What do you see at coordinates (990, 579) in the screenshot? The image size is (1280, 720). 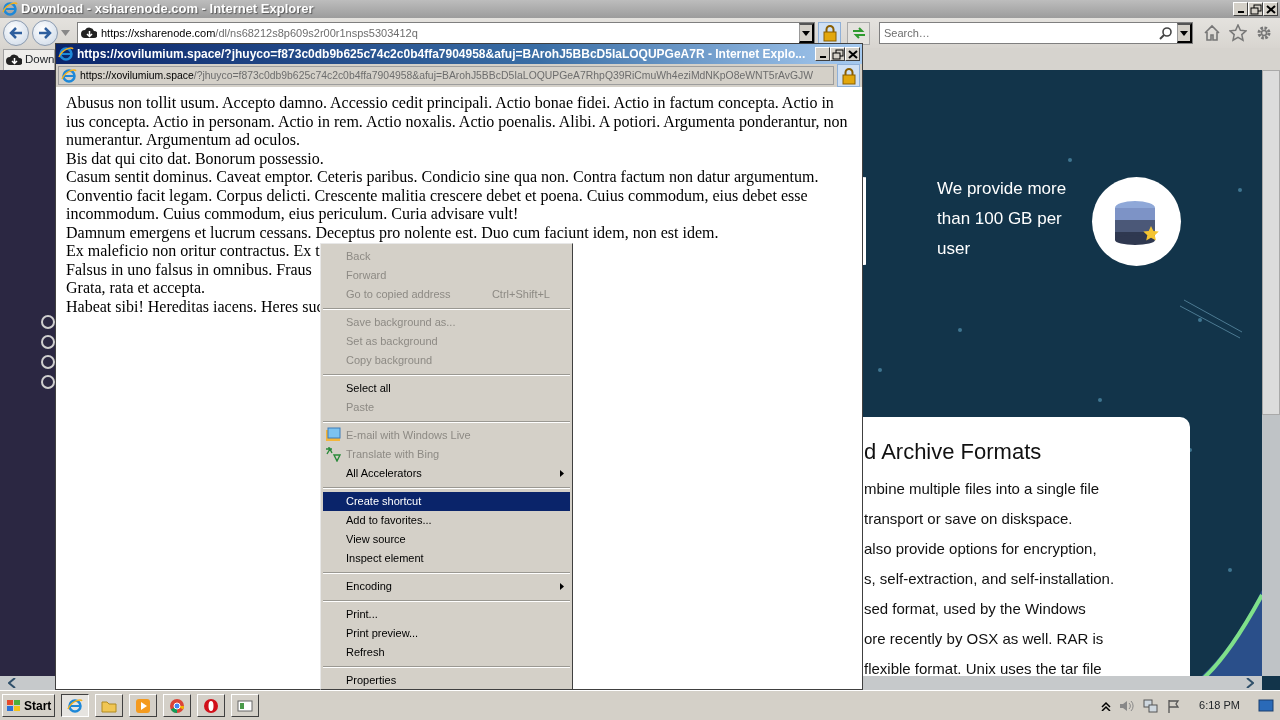 I see `card-text: s, self-extraction, and self-installation.` at bounding box center [990, 579].